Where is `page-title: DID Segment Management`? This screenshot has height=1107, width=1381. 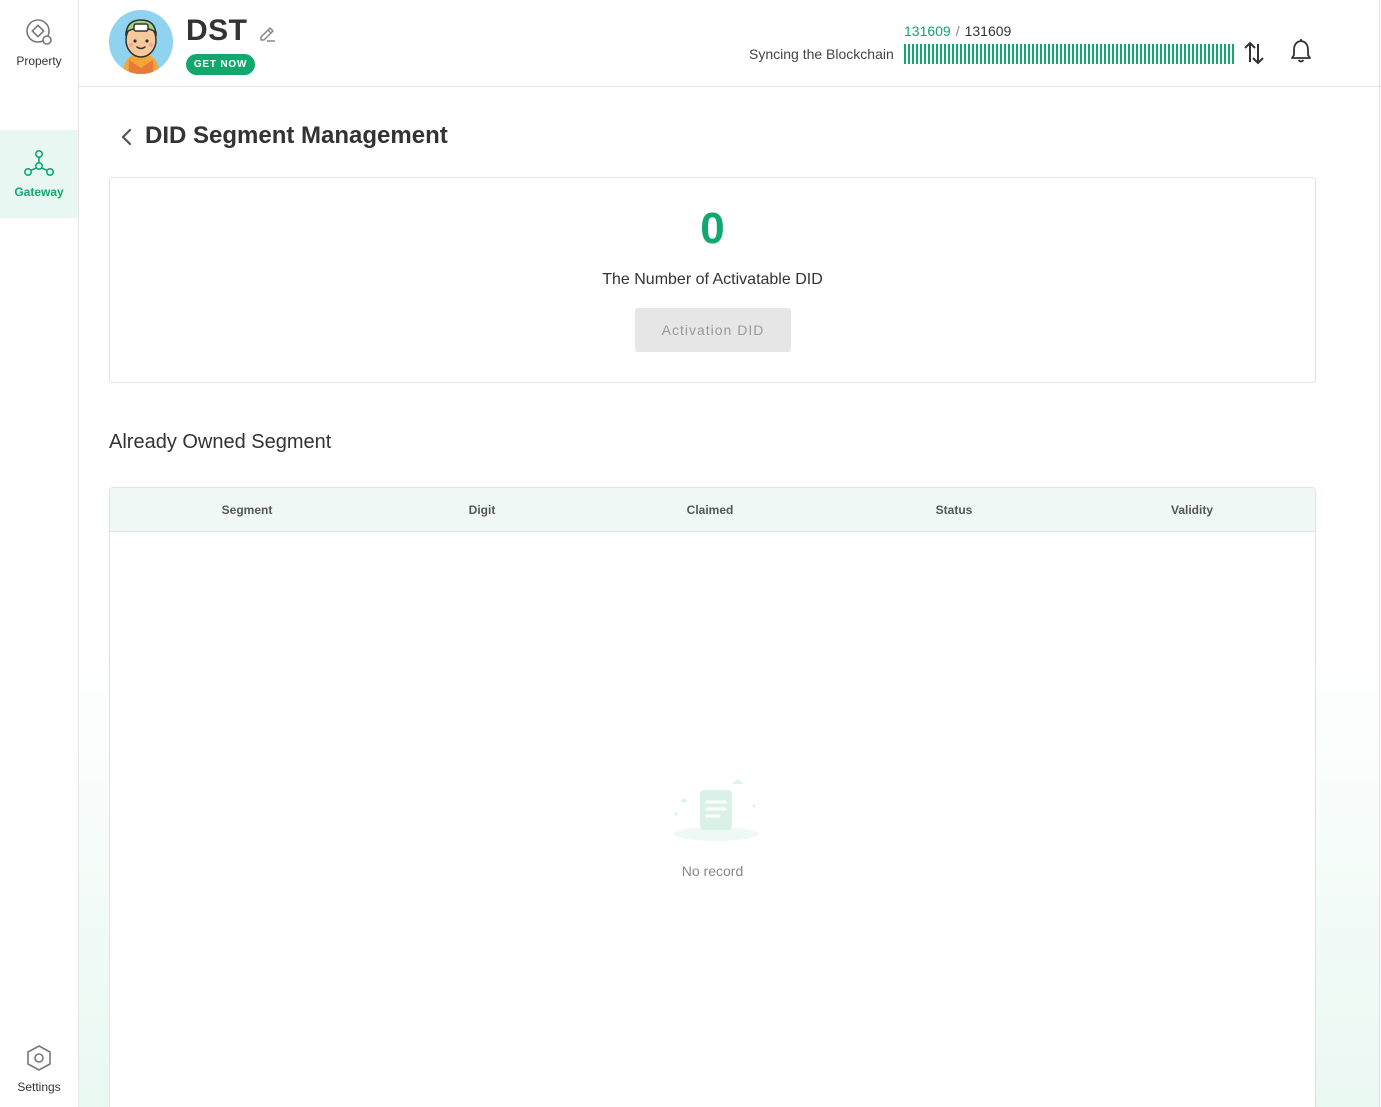 page-title: DID Segment Management is located at coordinates (296, 135).